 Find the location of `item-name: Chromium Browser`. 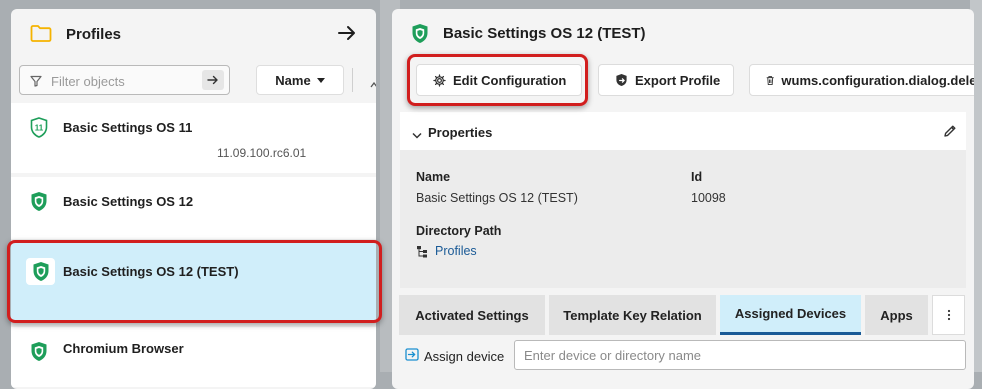

item-name: Chromium Browser is located at coordinates (123, 348).